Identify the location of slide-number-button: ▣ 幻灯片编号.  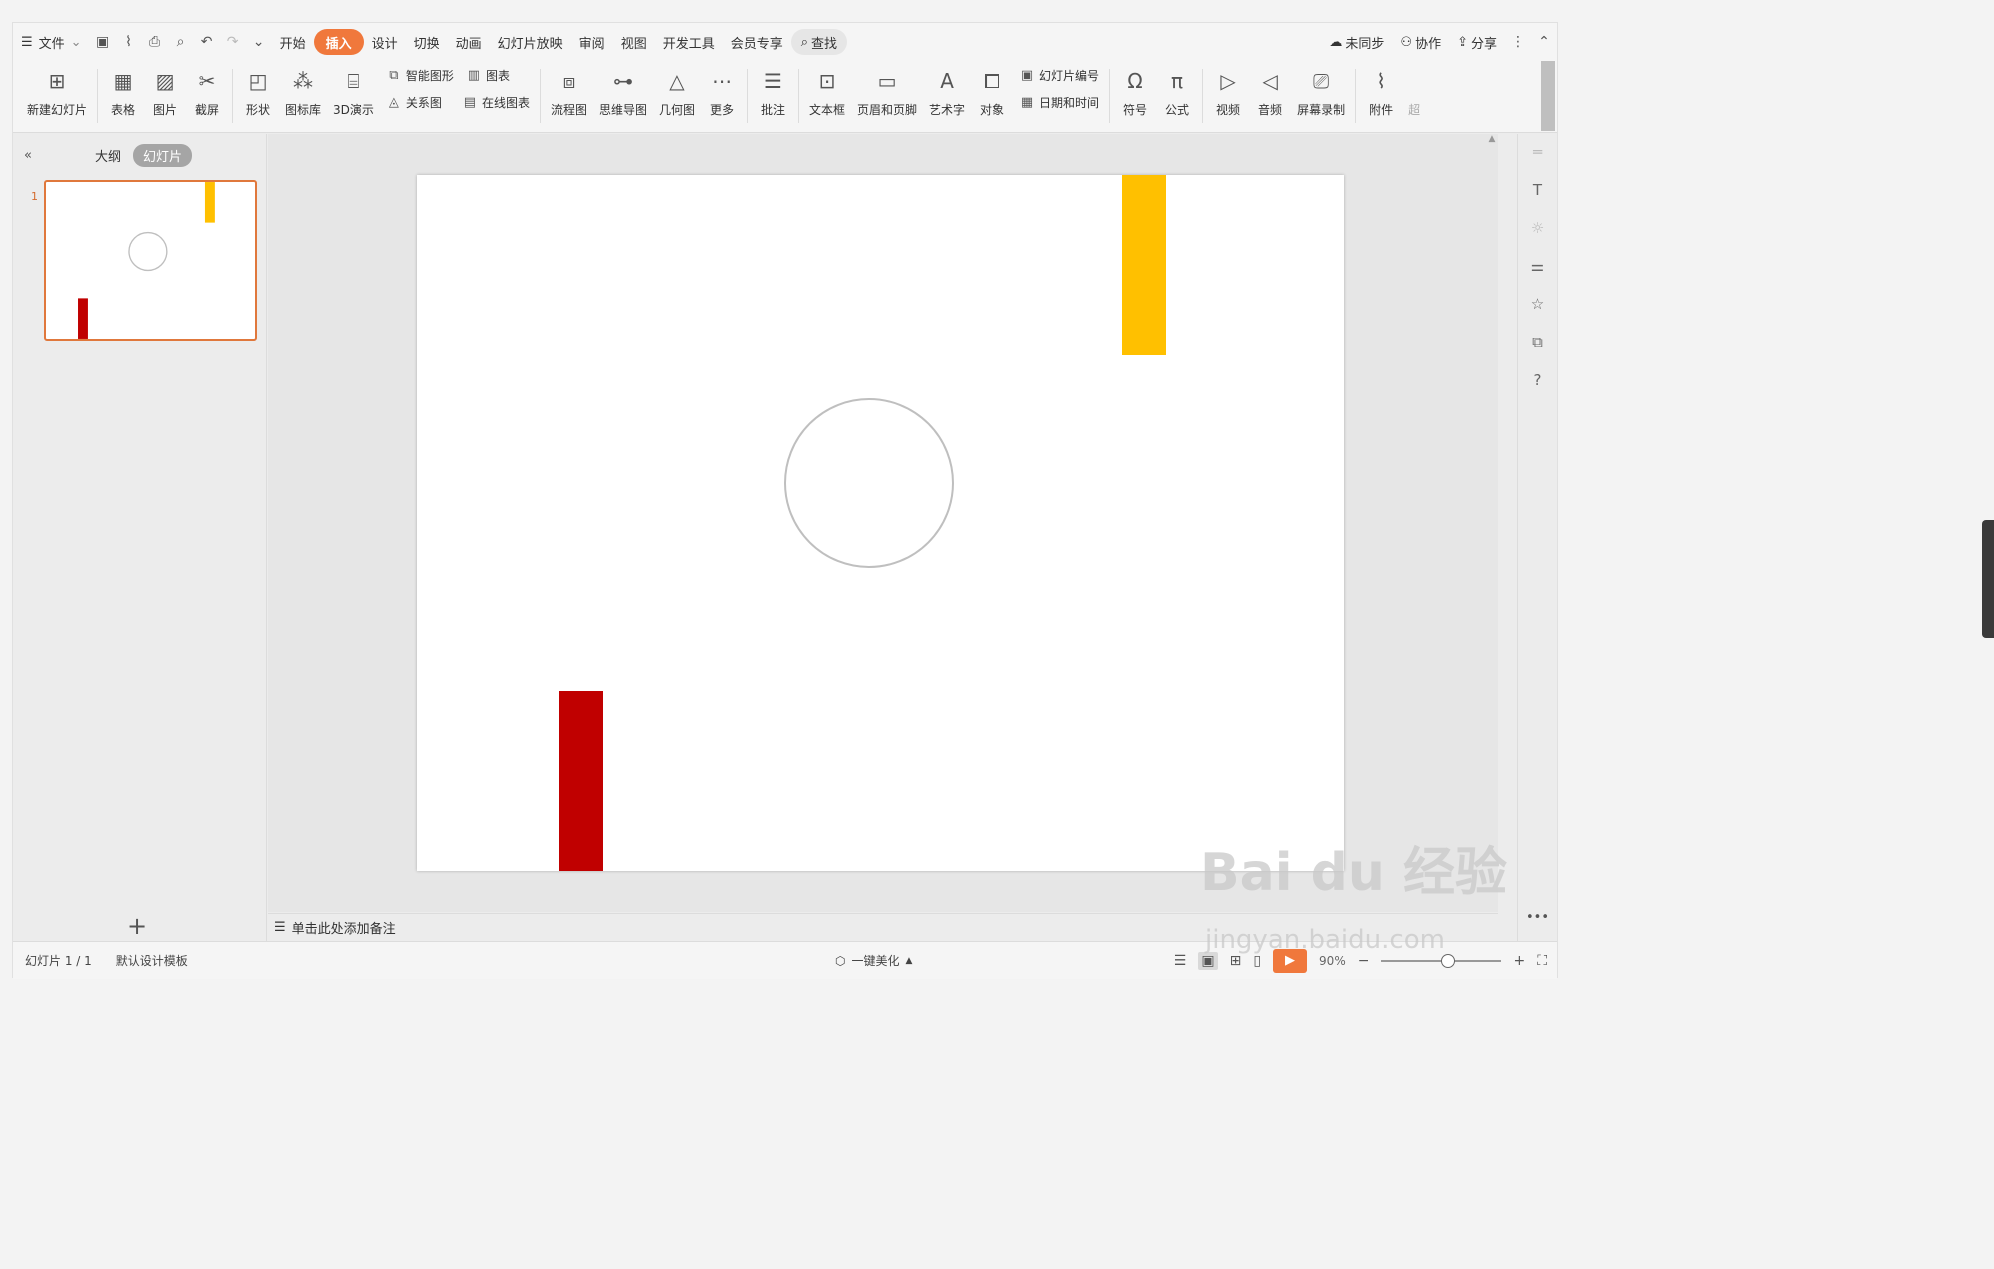
(1059, 75).